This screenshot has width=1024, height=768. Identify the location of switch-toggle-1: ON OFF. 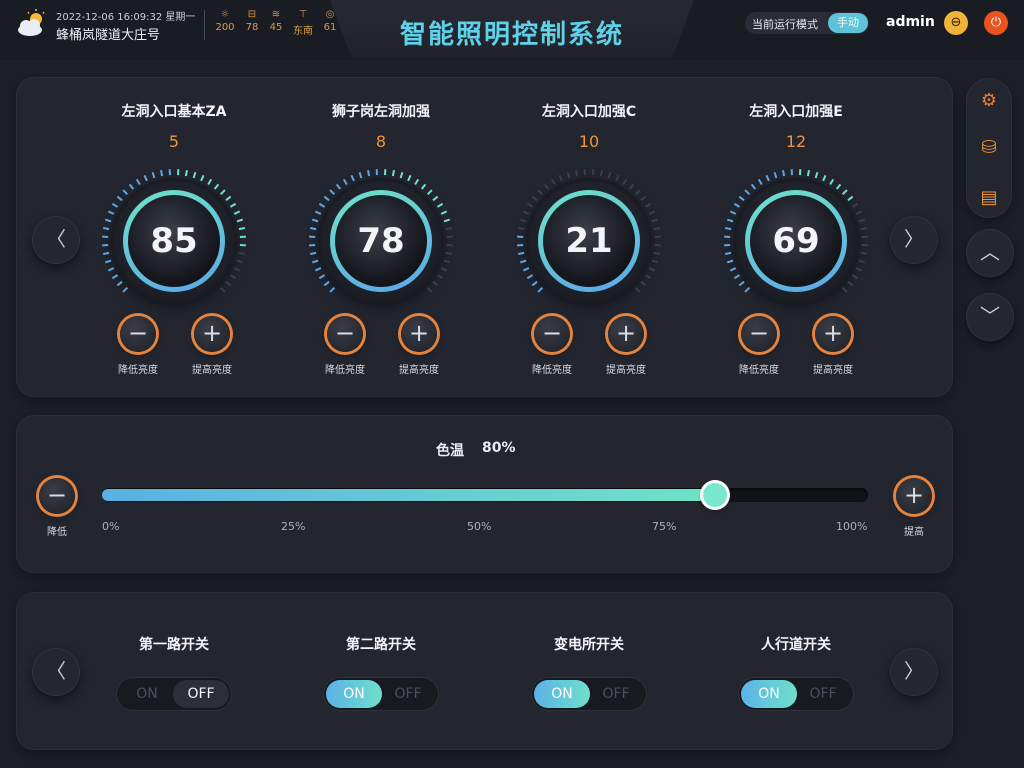
(174, 694).